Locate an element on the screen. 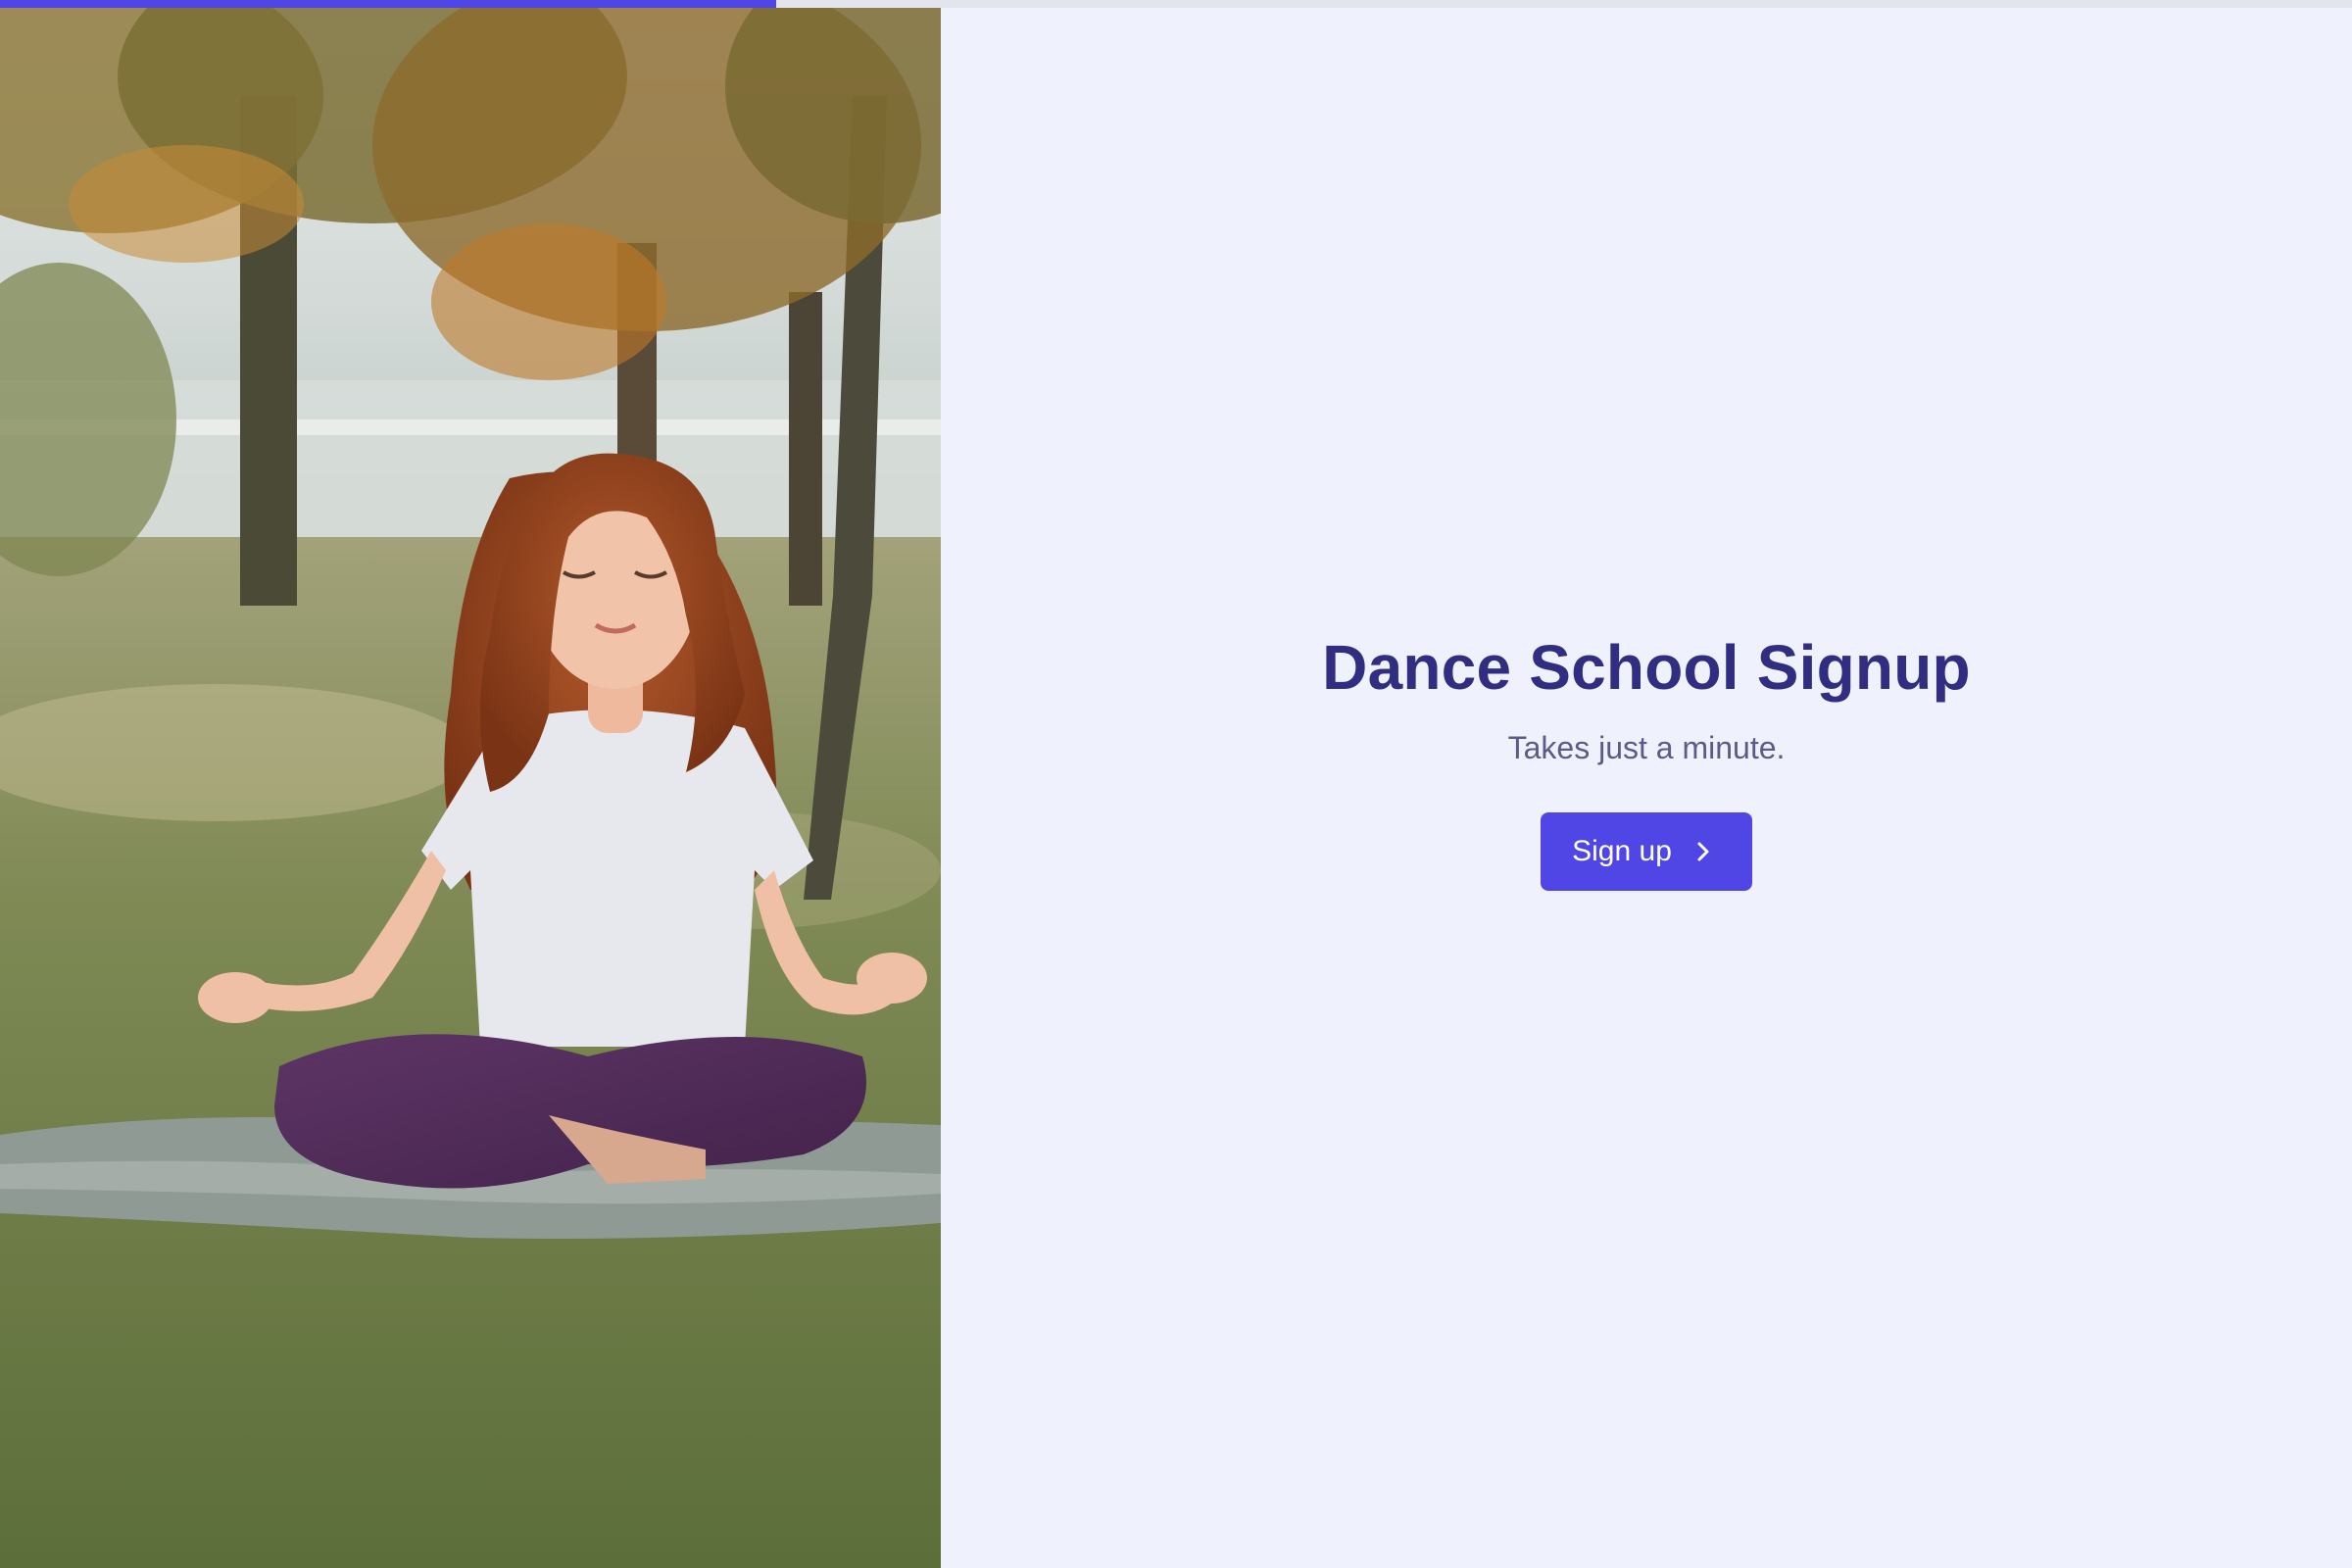  progress-bar-fill is located at coordinates (388, 4).